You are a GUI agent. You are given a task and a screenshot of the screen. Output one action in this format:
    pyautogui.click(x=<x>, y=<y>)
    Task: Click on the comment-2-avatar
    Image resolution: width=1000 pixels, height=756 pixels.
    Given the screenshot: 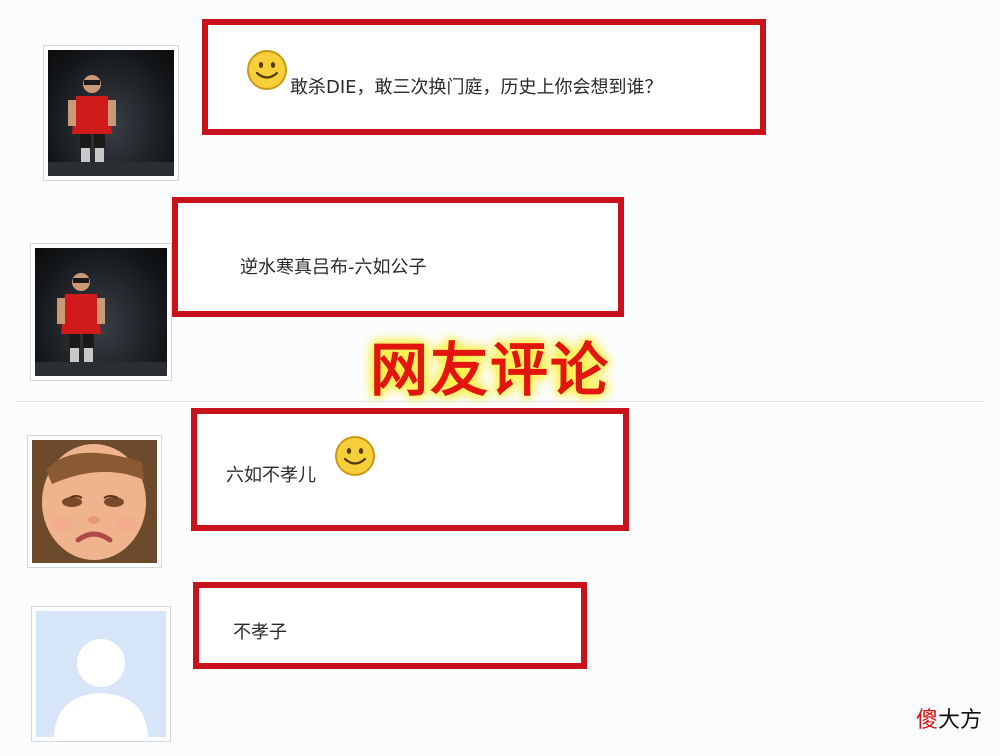 What is the action you would take?
    pyautogui.click(x=101, y=312)
    